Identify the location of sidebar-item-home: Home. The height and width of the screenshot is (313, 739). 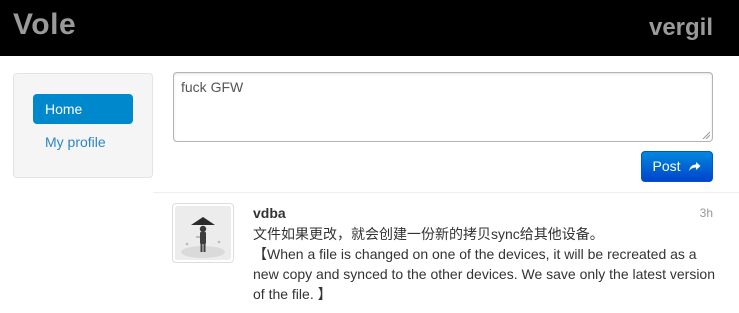
(83, 109).